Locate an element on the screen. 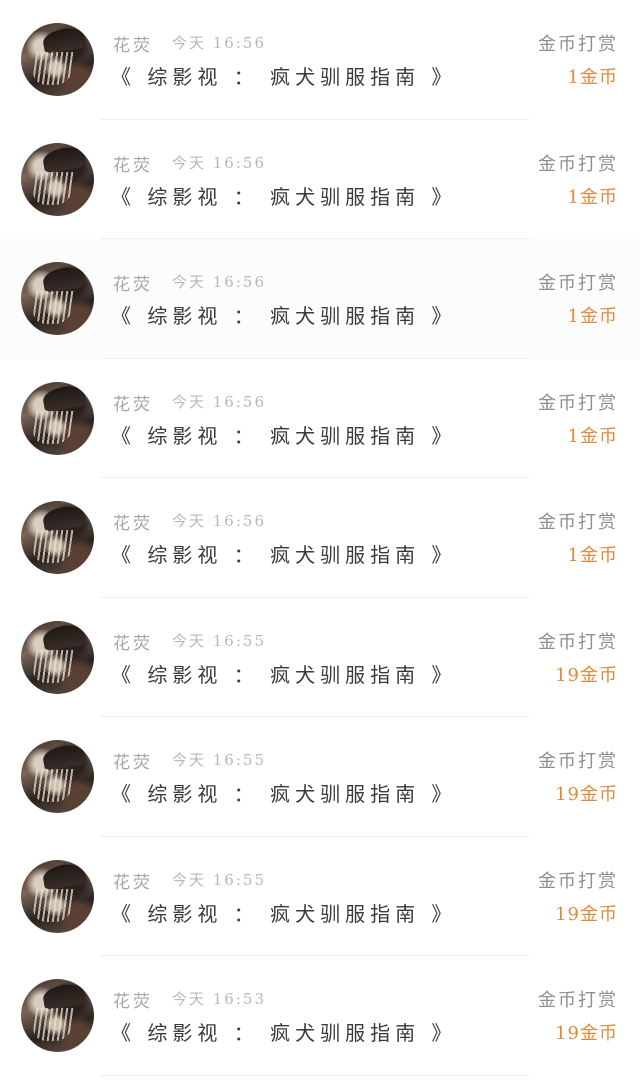 Image resolution: width=640 pixels, height=1080 pixels. timestamp: 今天 16:53 is located at coordinates (219, 999).